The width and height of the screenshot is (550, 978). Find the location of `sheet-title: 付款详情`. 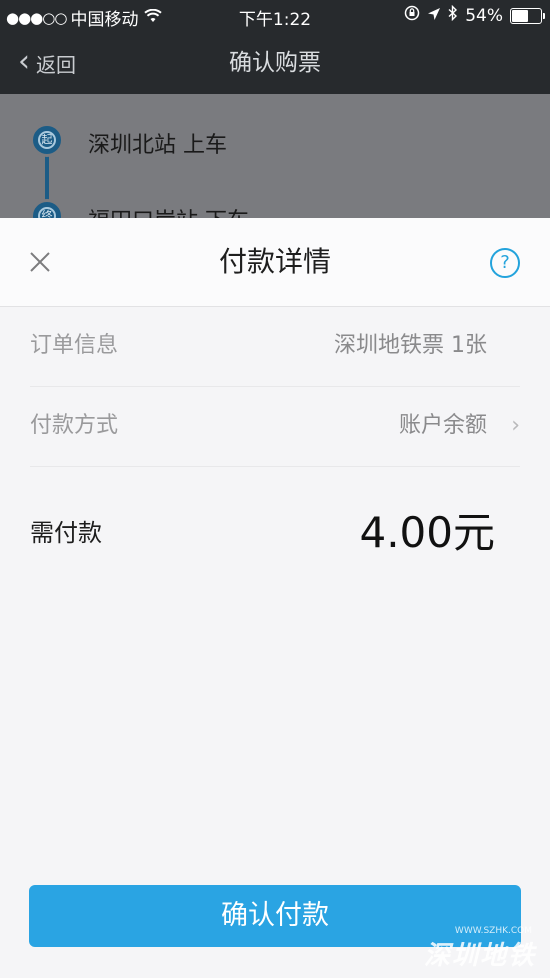

sheet-title: 付款详情 is located at coordinates (274, 261).